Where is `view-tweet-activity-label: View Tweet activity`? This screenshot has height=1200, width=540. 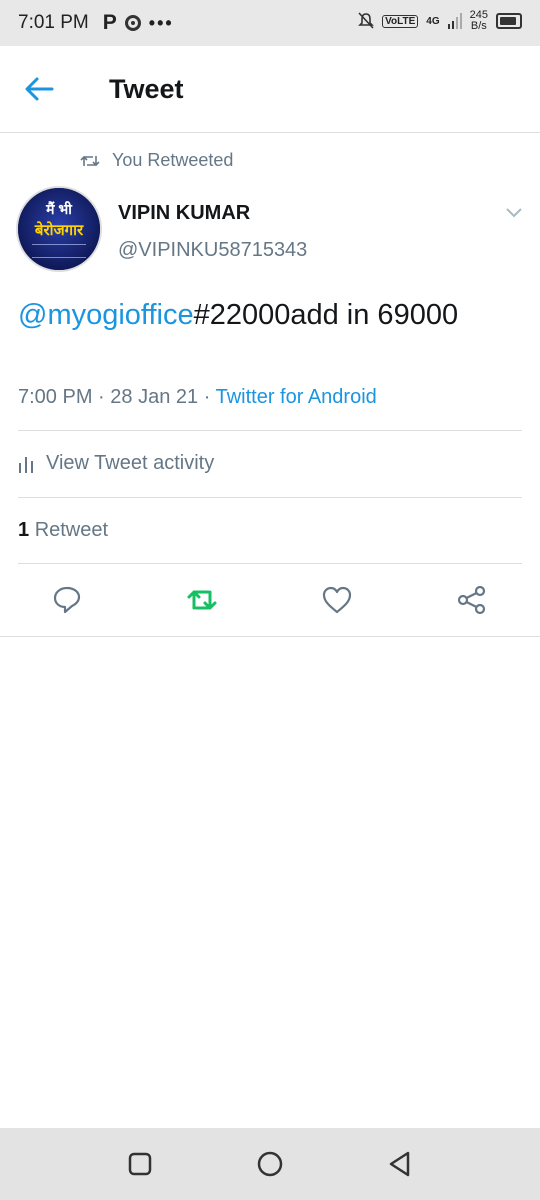
view-tweet-activity-label: View Tweet activity is located at coordinates (130, 463).